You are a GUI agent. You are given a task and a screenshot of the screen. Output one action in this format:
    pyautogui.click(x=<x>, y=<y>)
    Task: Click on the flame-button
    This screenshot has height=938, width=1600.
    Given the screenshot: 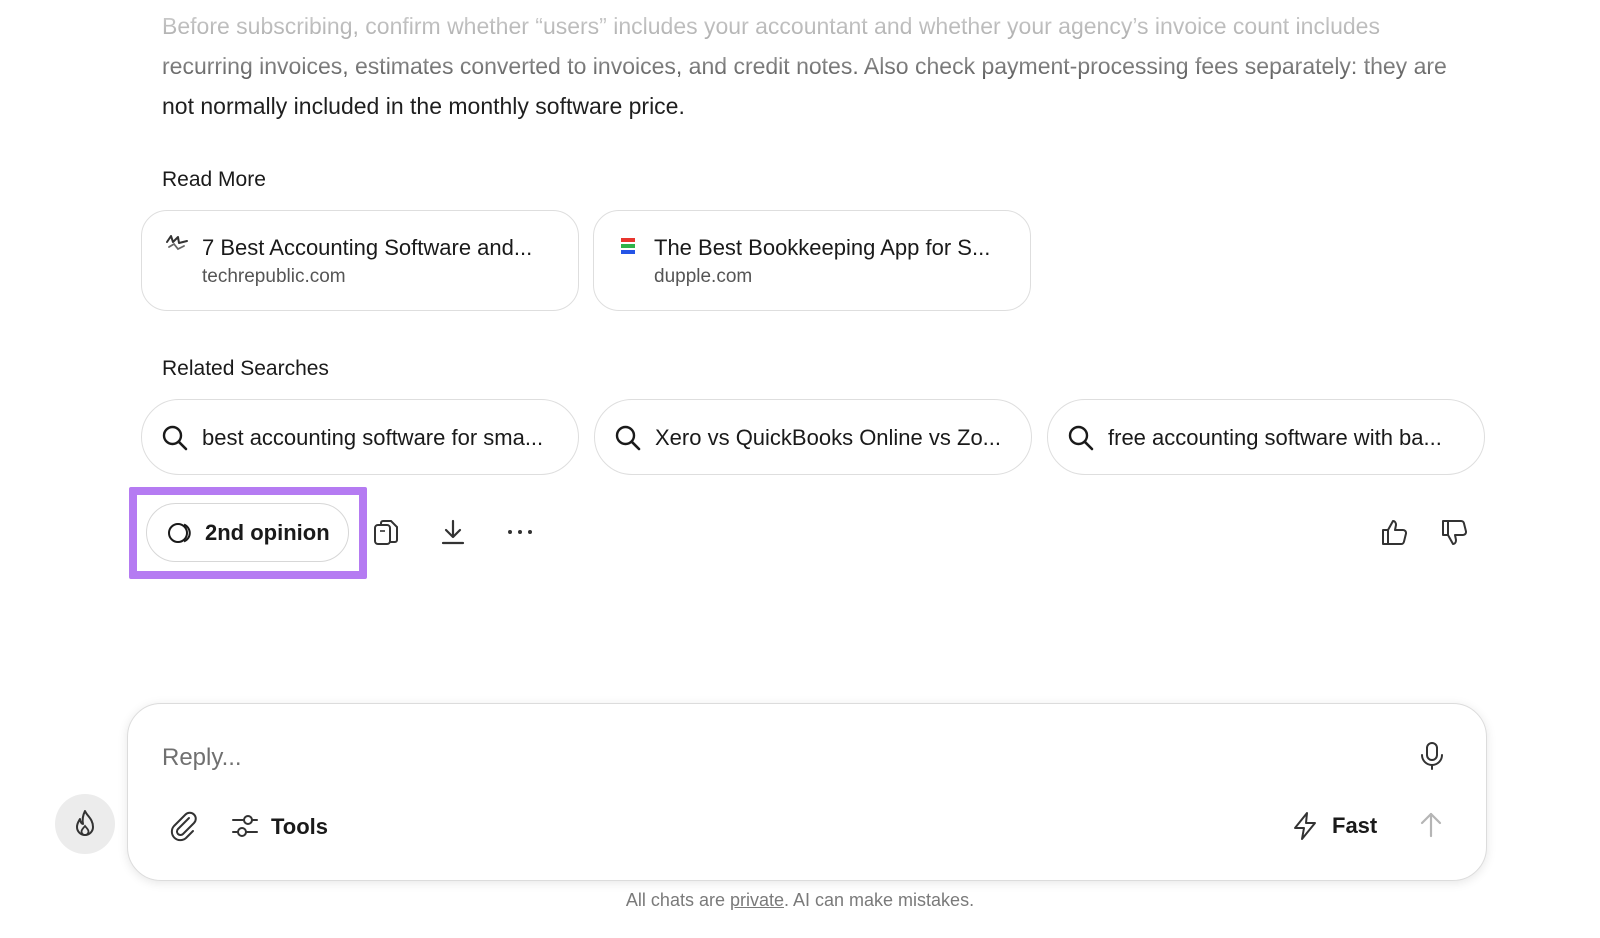 What is the action you would take?
    pyautogui.click(x=85, y=824)
    